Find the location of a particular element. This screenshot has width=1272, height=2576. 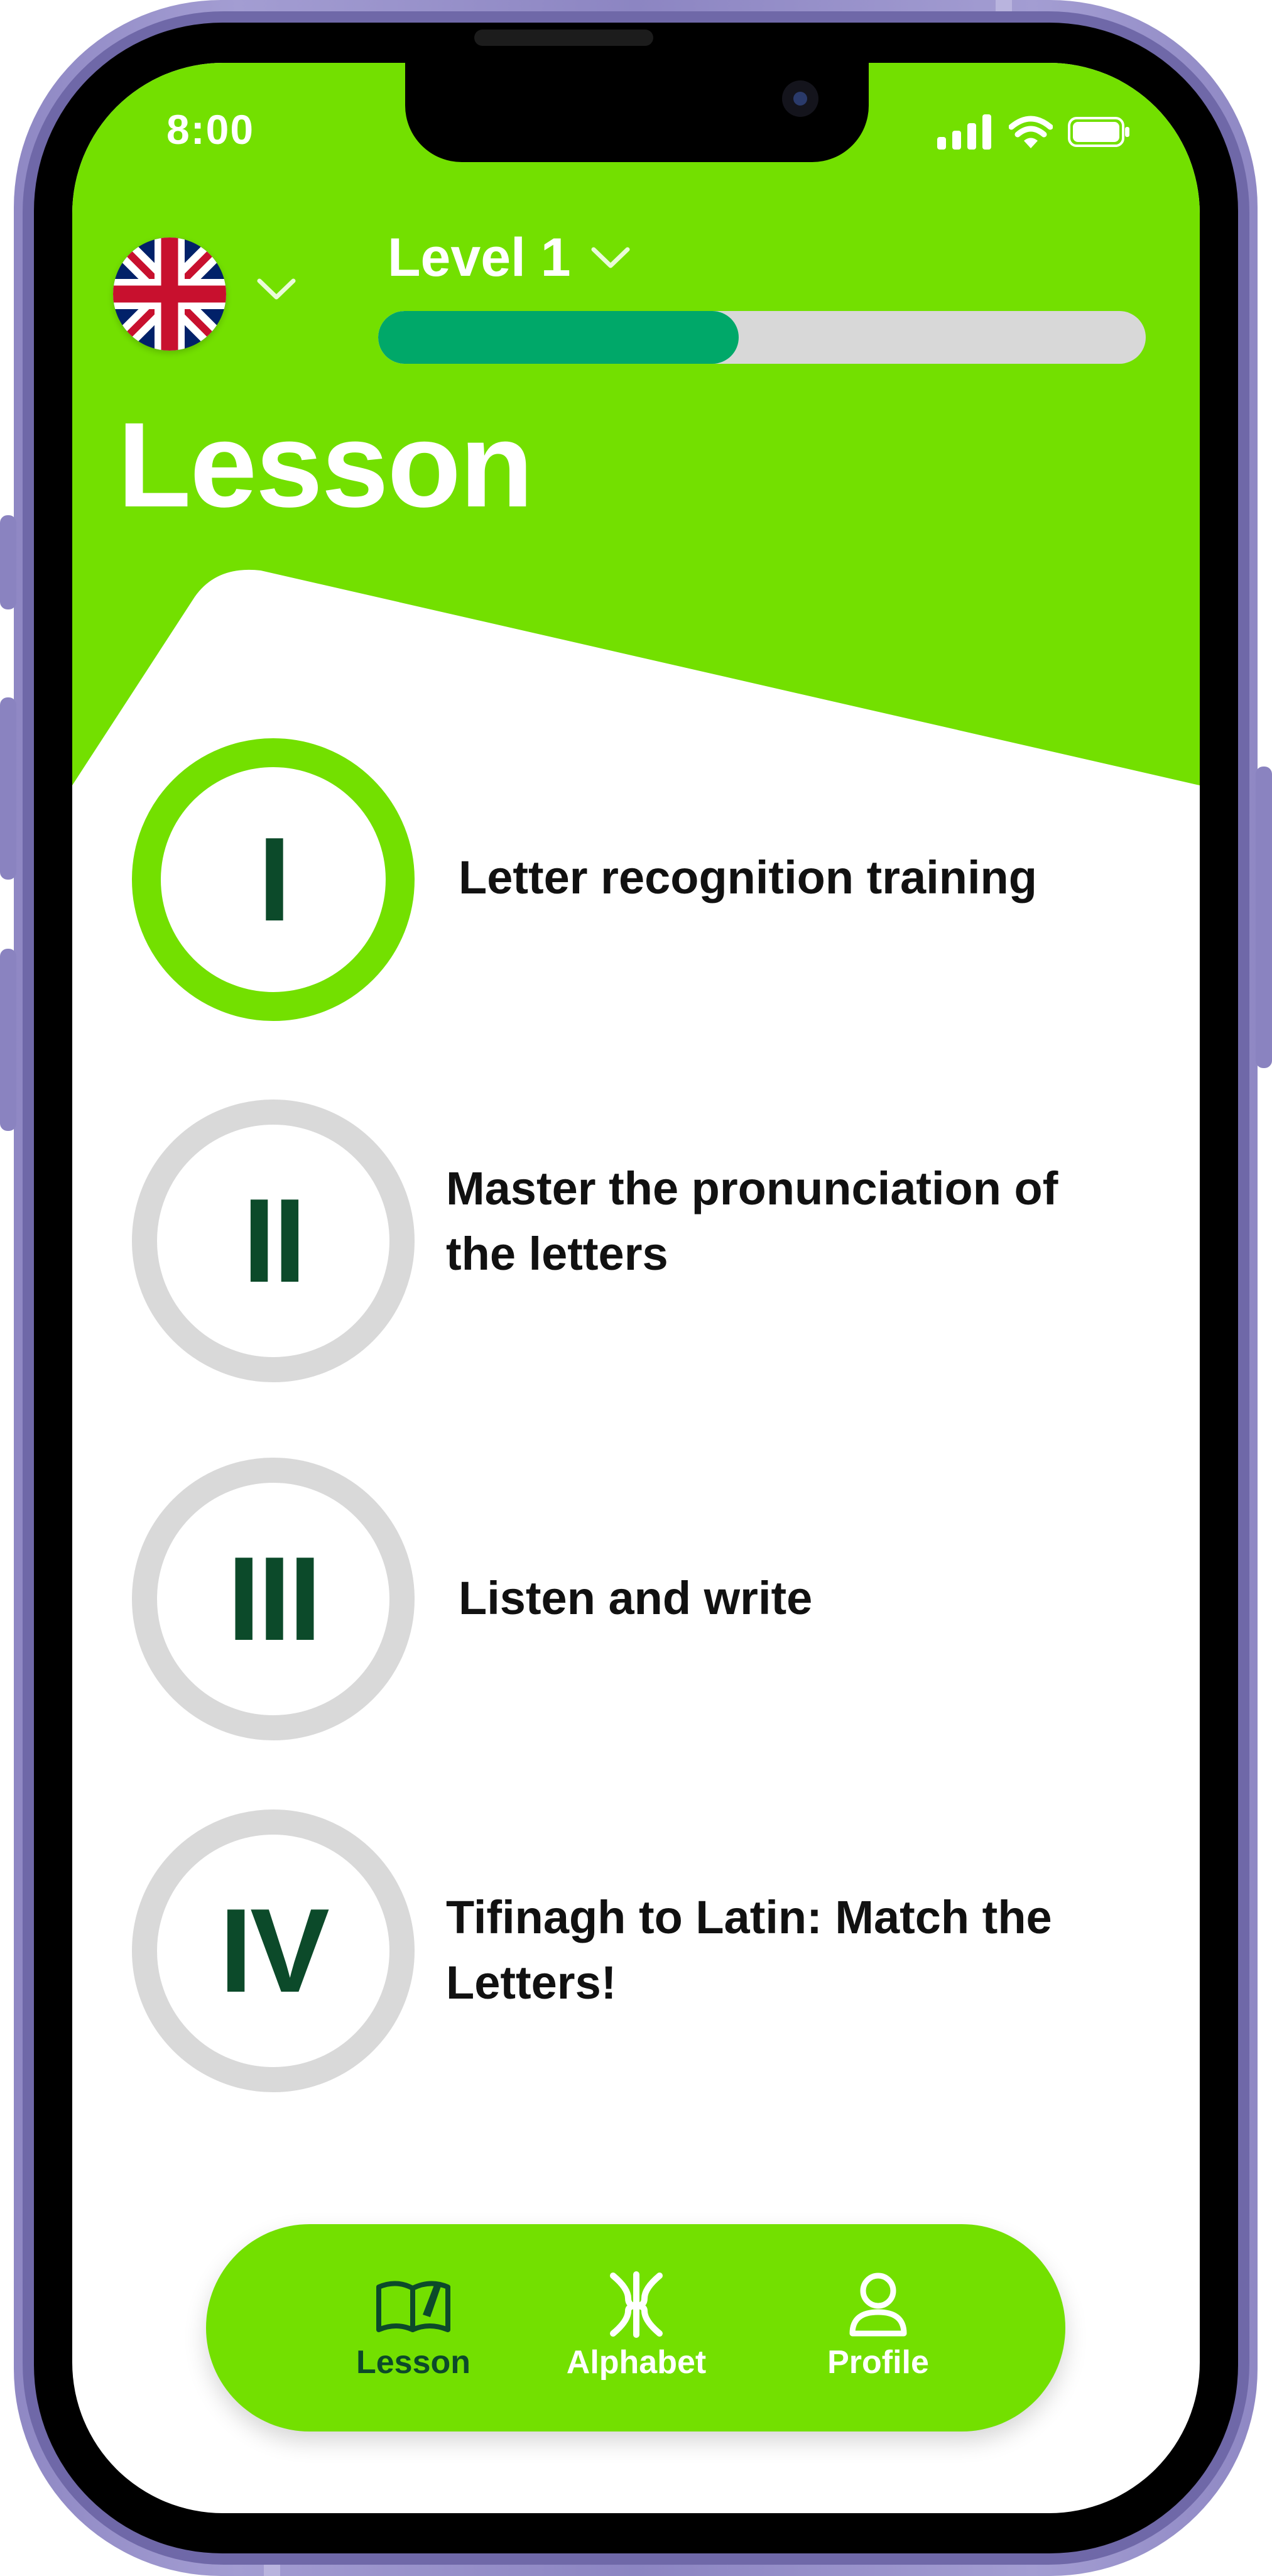

cellular-signal-icon is located at coordinates (964, 132).